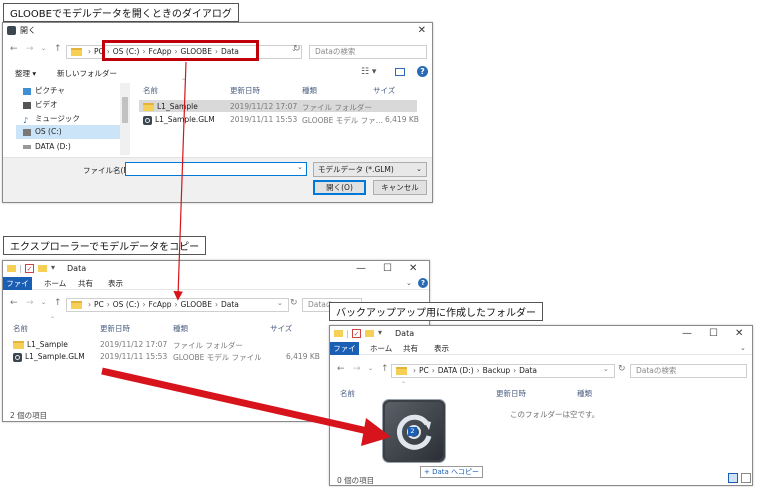 Image resolution: width=757 pixels, height=487 pixels. What do you see at coordinates (87, 73) in the screenshot?
I see `new-folder-button: 新しいフォルダー` at bounding box center [87, 73].